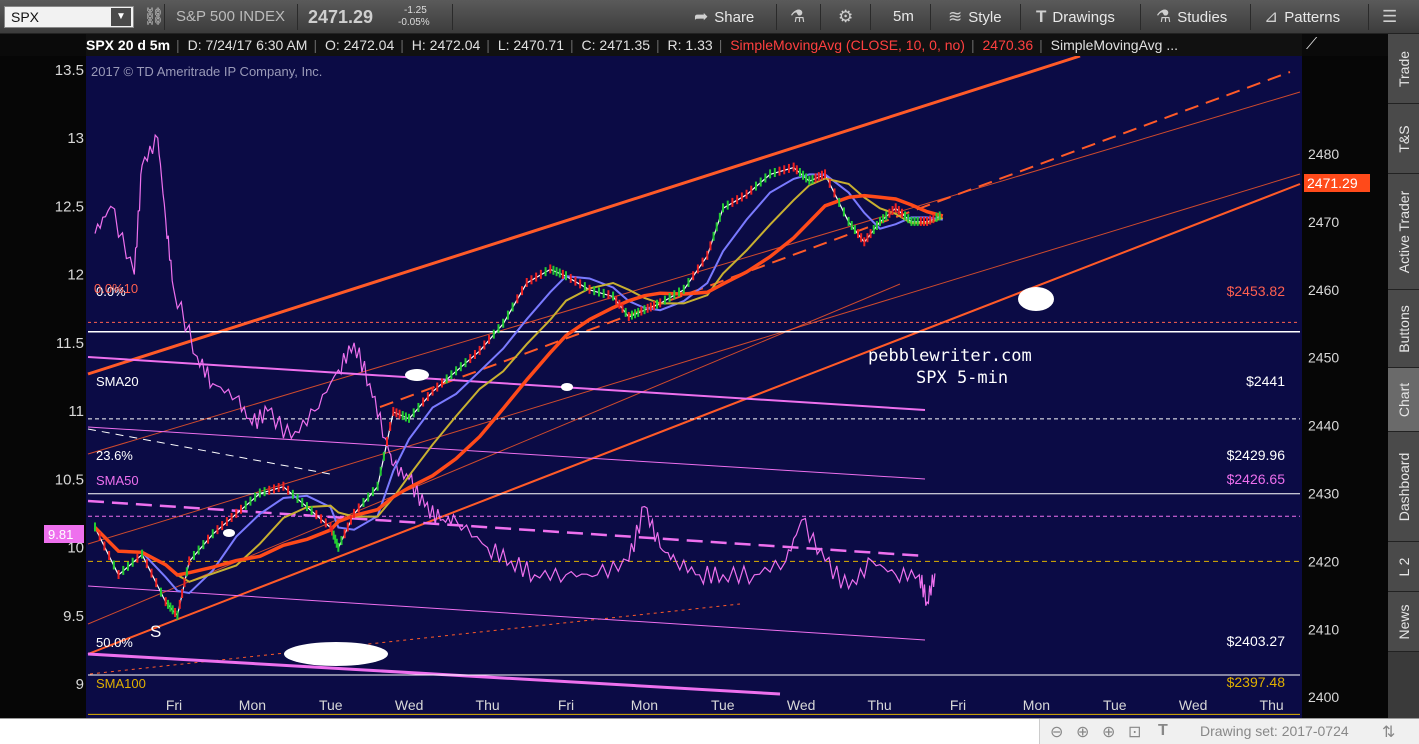 Image resolution: width=1419 pixels, height=744 pixels. I want to click on x-axis-tick: Thu, so click(880, 705).